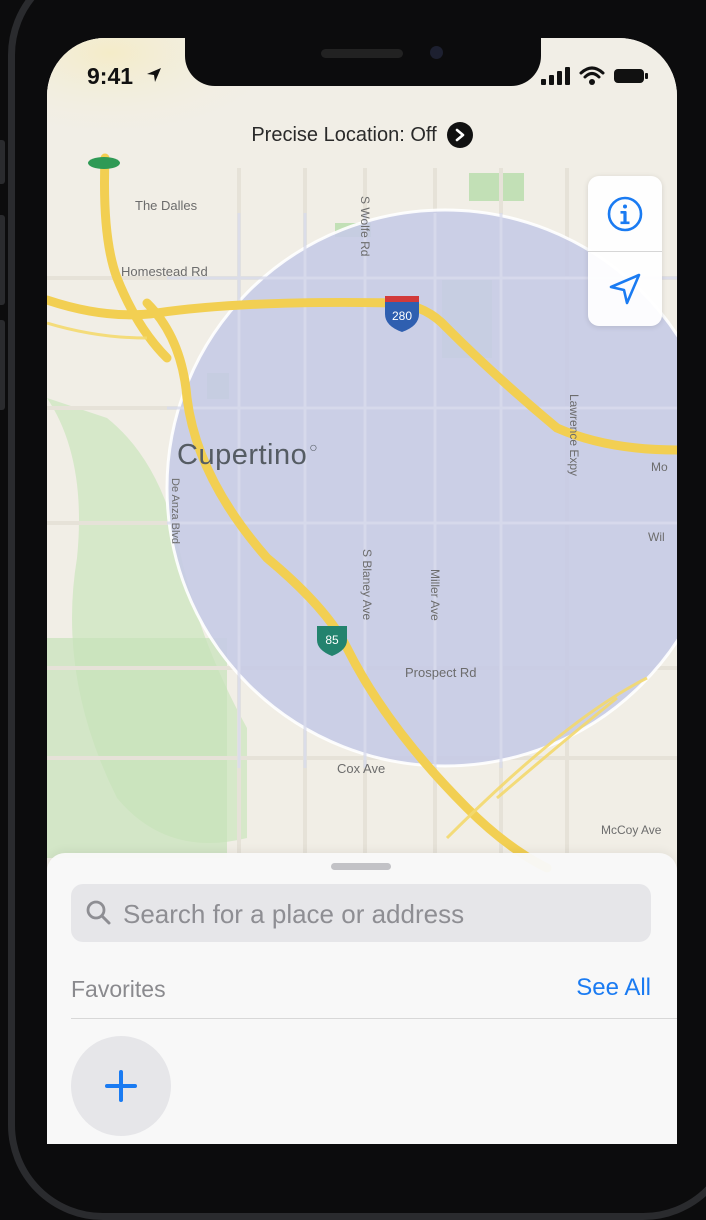  I want to click on search-bar, so click(361, 914).